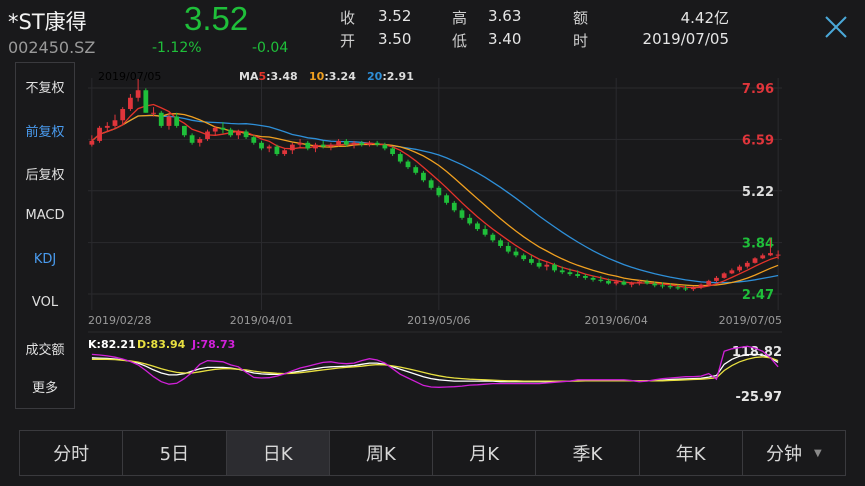 The height and width of the screenshot is (486, 865). I want to click on ma10-legend-period: 10, so click(317, 76).